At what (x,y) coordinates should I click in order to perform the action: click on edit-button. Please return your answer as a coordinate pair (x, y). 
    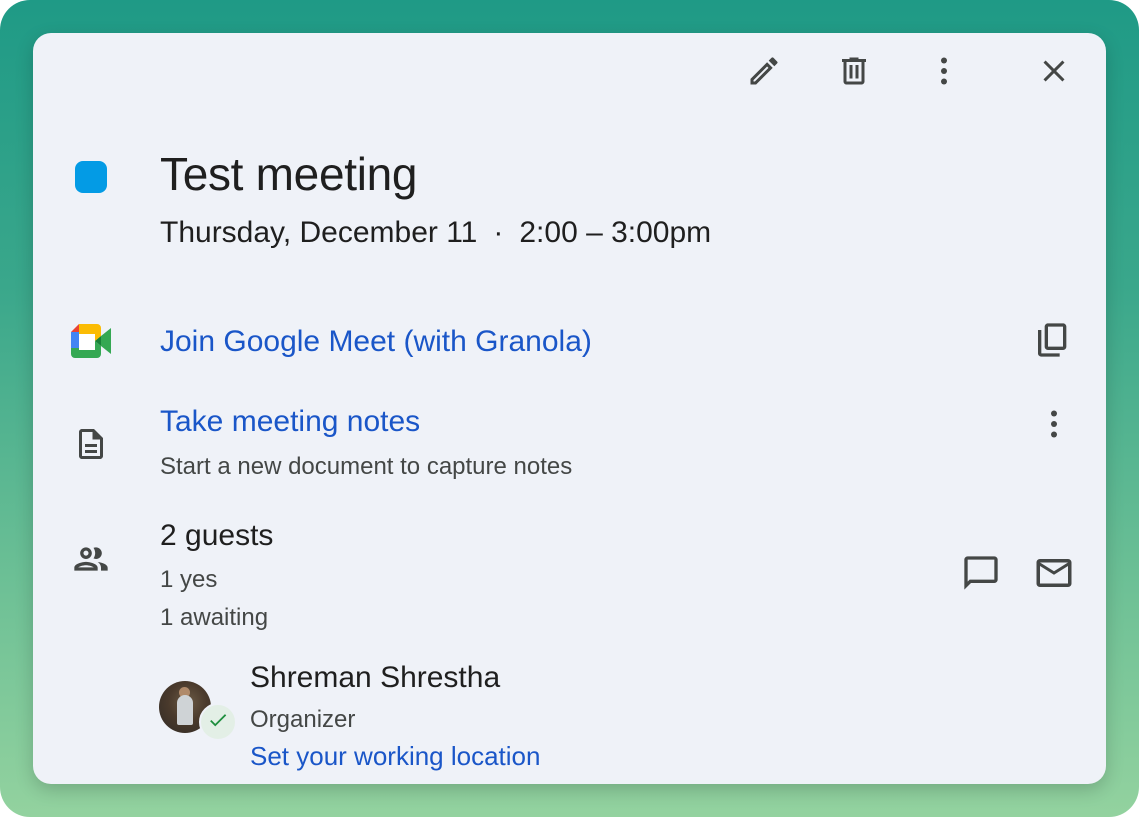
    Looking at the image, I should click on (764, 73).